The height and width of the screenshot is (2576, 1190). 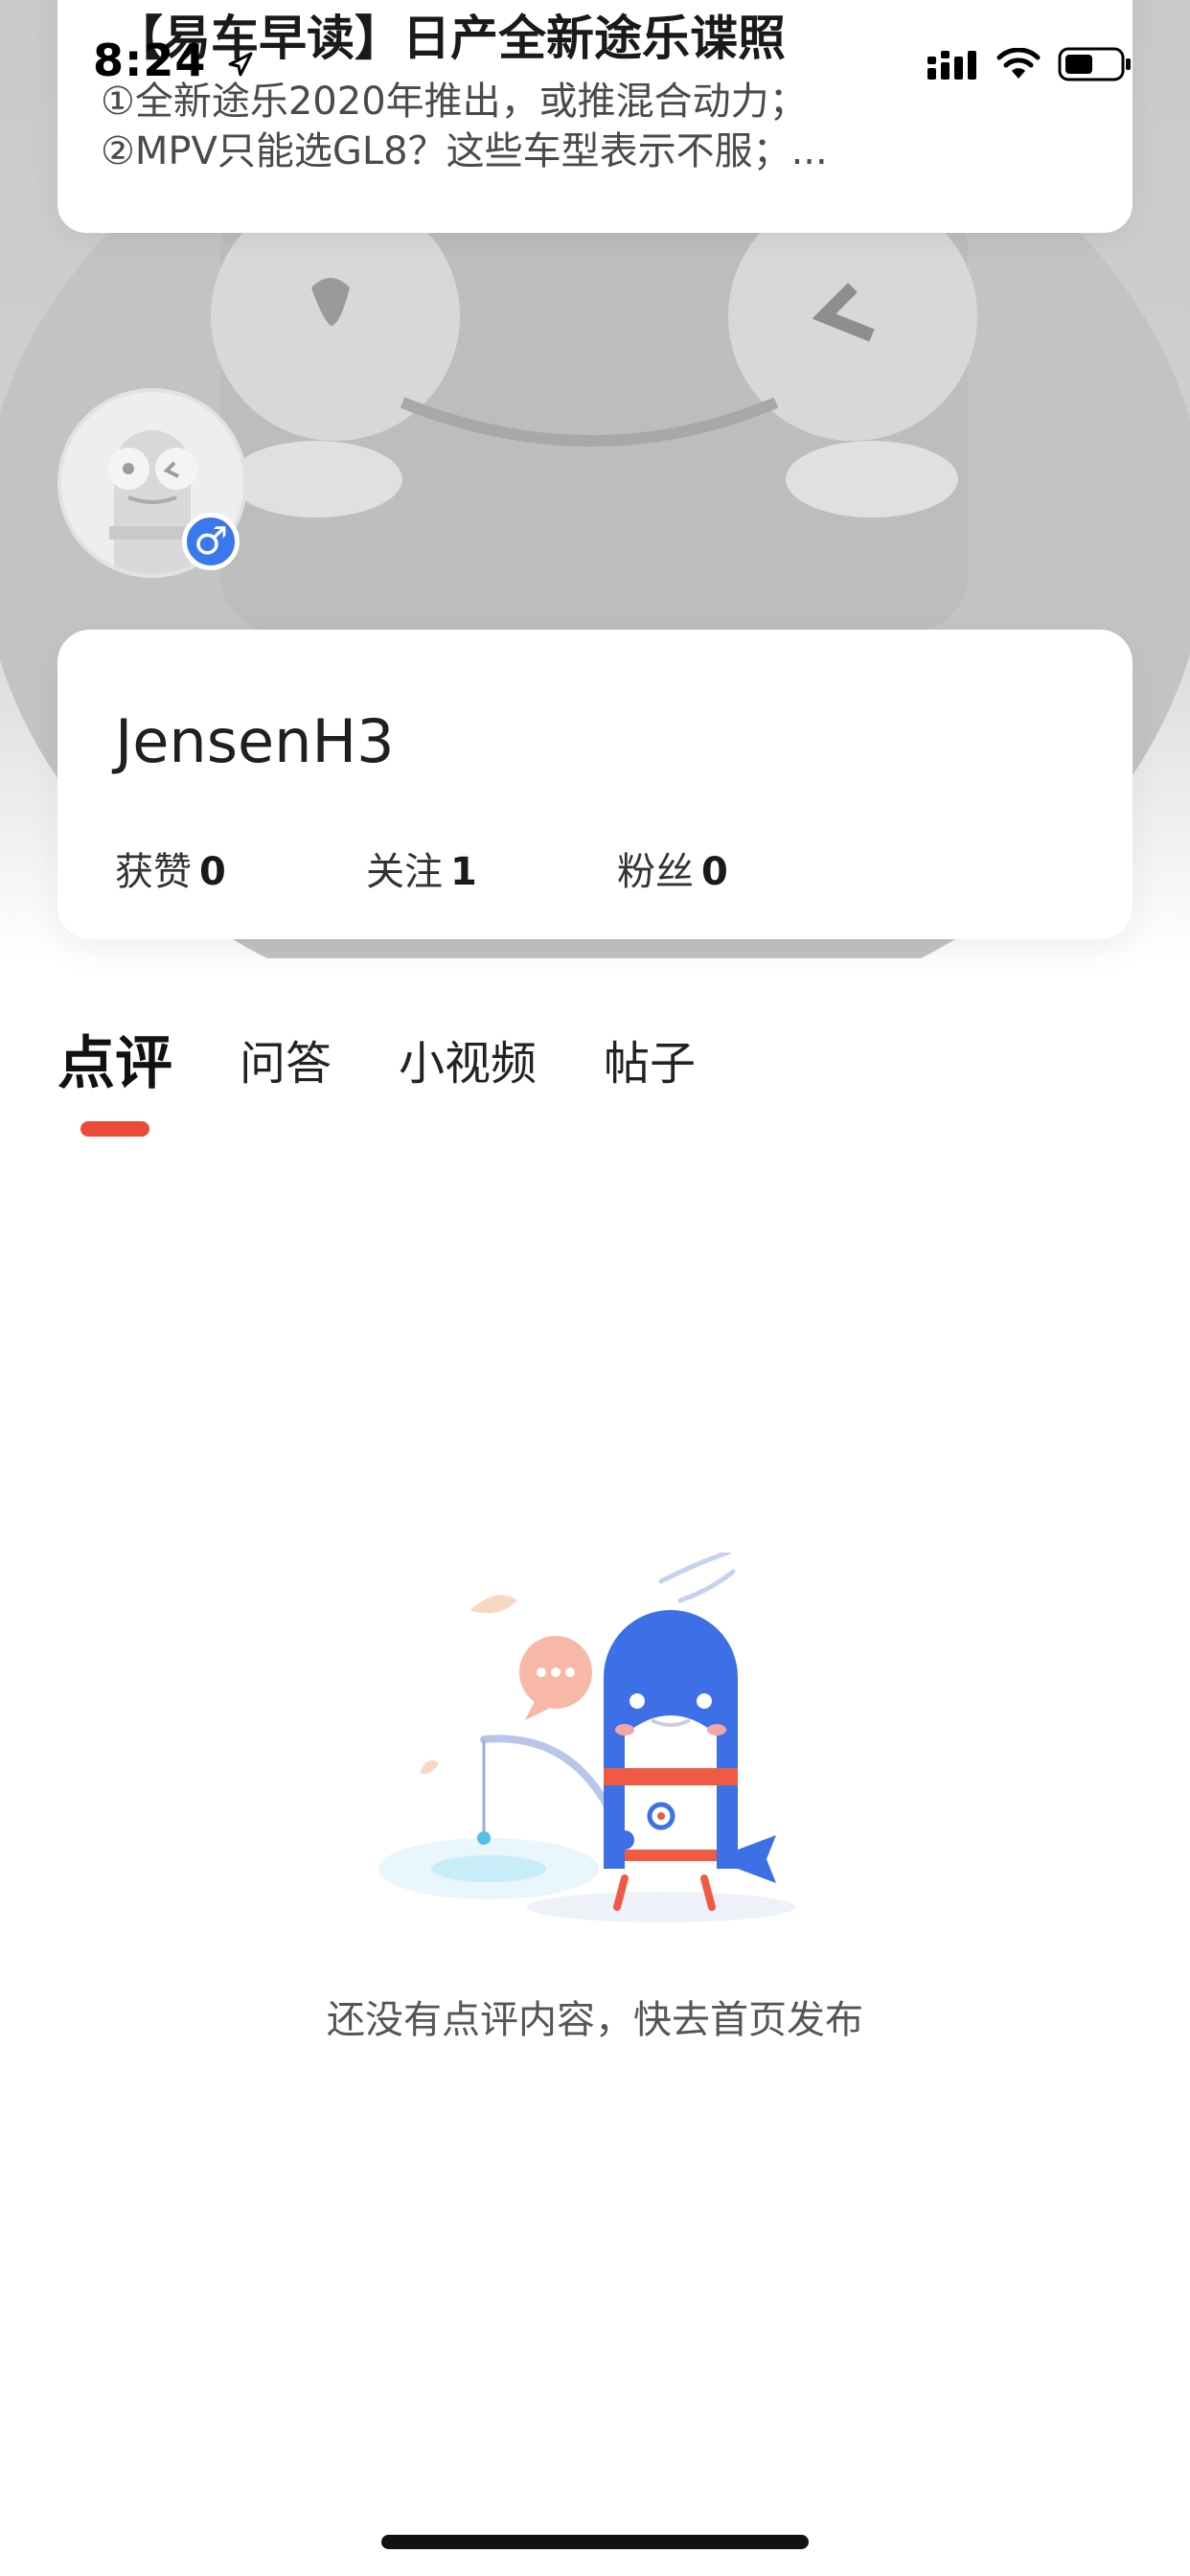 What do you see at coordinates (952, 65) in the screenshot?
I see `signal-icon` at bounding box center [952, 65].